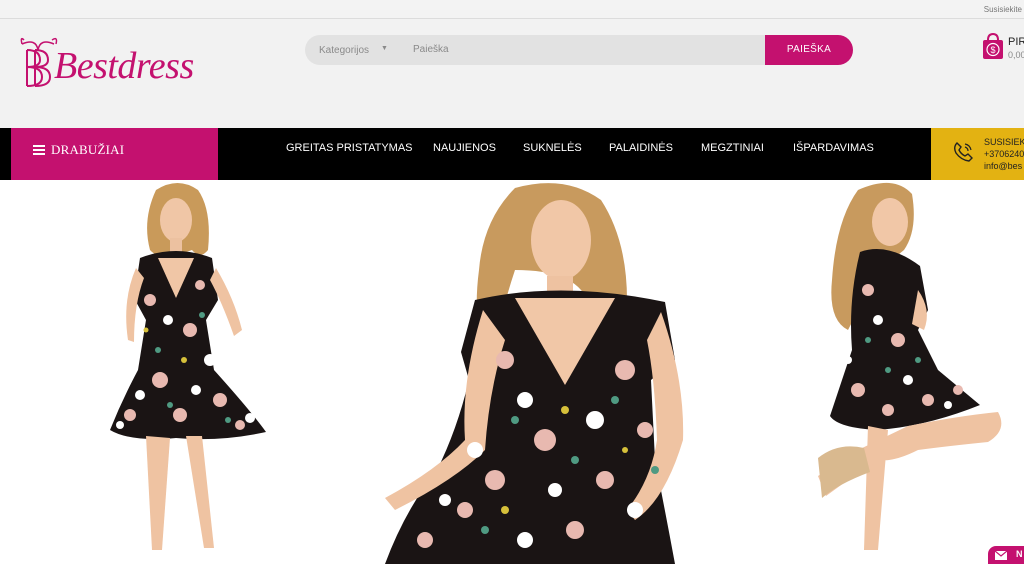 This screenshot has height=564, width=1024. What do you see at coordinates (39, 150) in the screenshot?
I see `hamburger-icon` at bounding box center [39, 150].